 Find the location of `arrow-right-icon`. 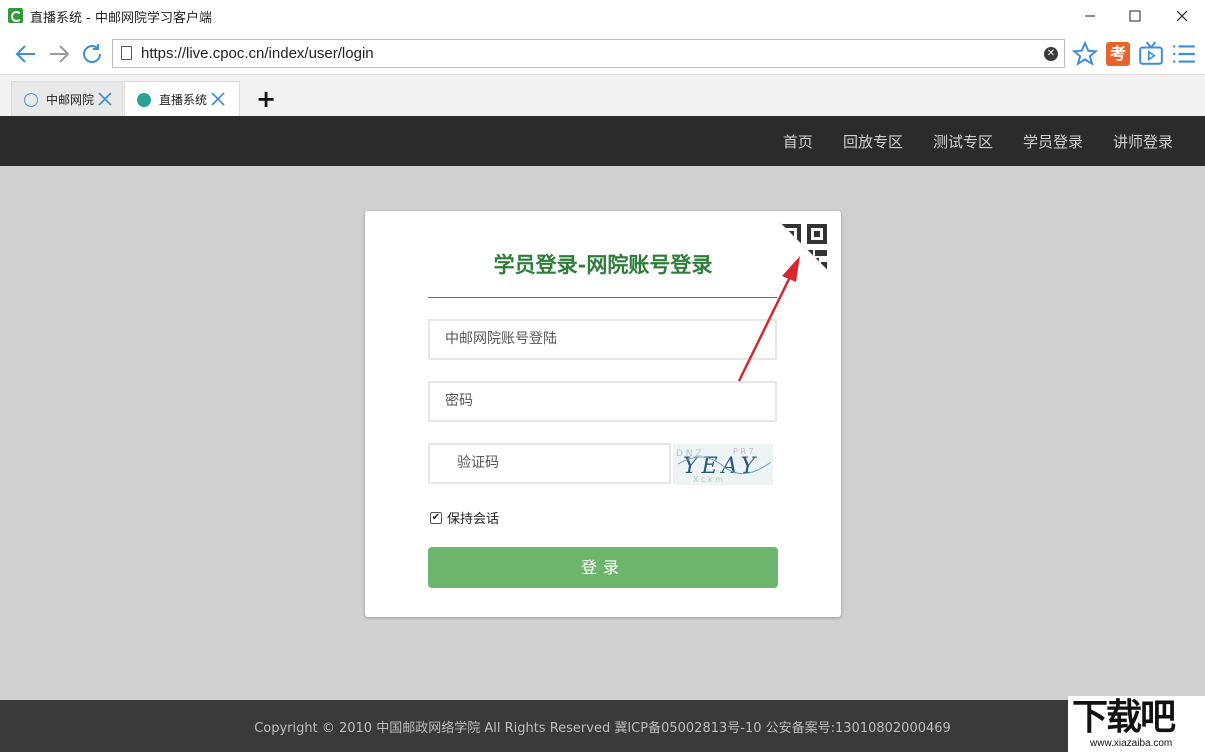

arrow-right-icon is located at coordinates (59, 54).